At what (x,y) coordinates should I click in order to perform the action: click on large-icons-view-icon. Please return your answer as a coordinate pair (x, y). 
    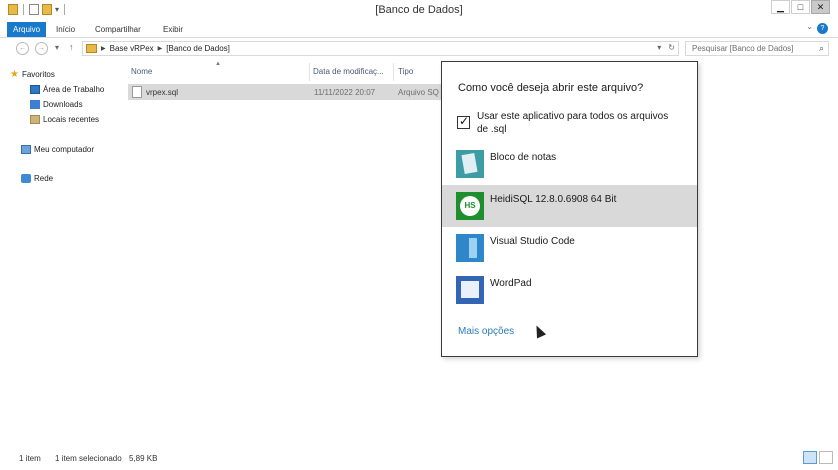
    Looking at the image, I should click on (826, 457).